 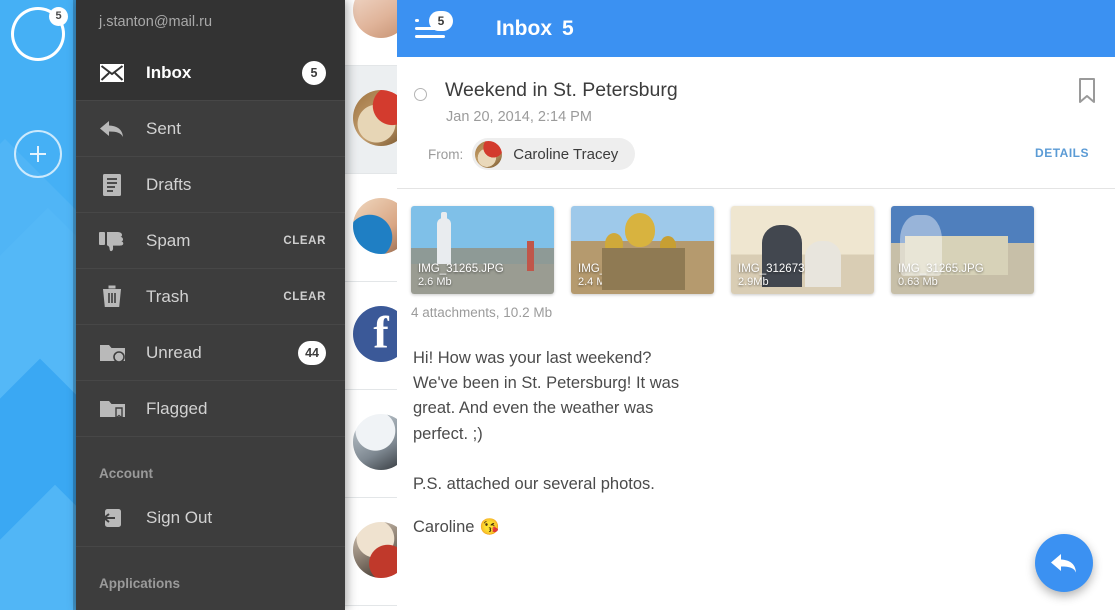 What do you see at coordinates (112, 518) in the screenshot?
I see `sign-out-icon` at bounding box center [112, 518].